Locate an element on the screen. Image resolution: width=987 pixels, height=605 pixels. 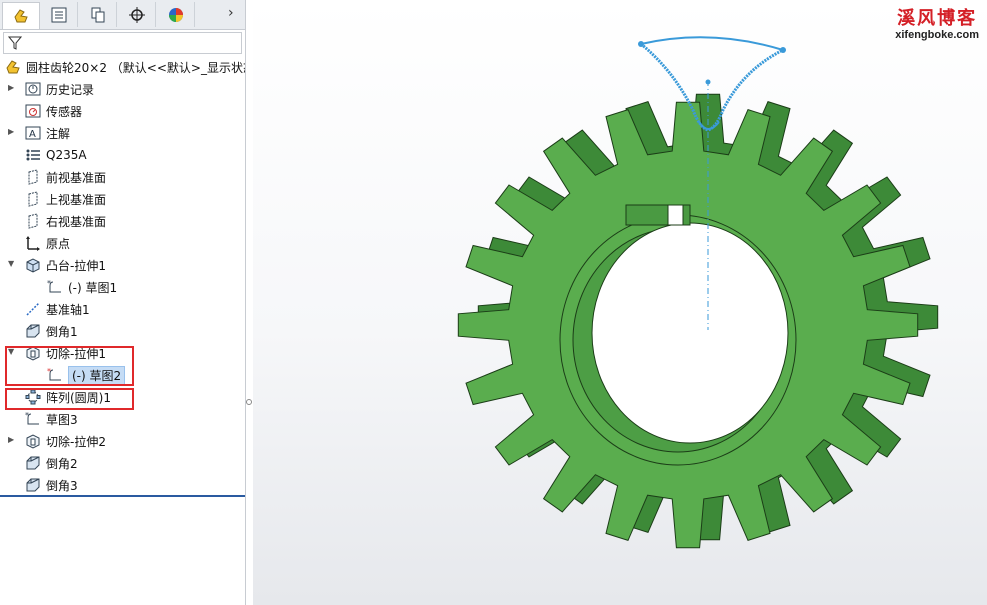
tree-item-label: (-) 草图1 is located at coordinates (93, 287).